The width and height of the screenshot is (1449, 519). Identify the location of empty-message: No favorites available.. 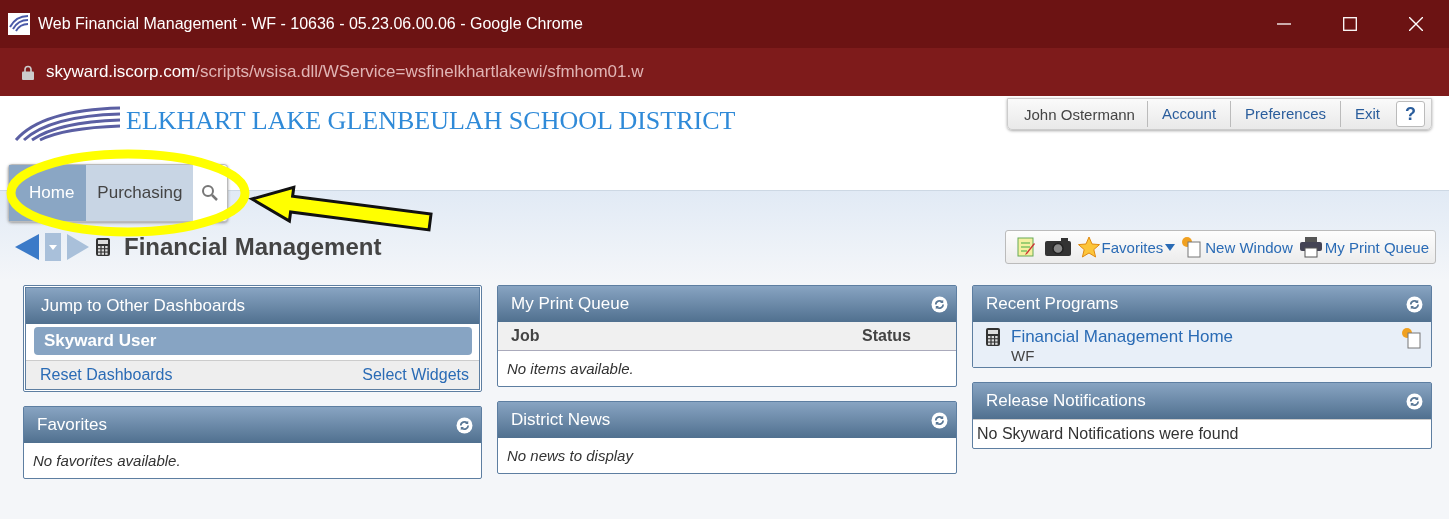
(107, 461).